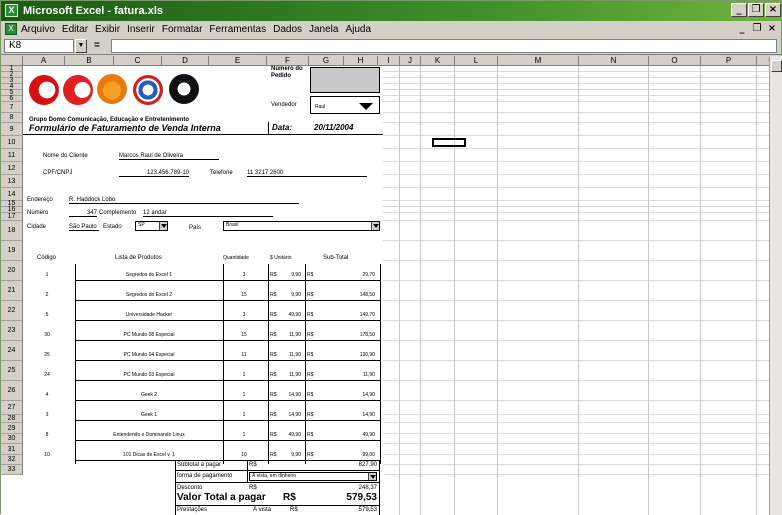 The image size is (782, 515). I want to click on doc-close-button: ×, so click(772, 28).